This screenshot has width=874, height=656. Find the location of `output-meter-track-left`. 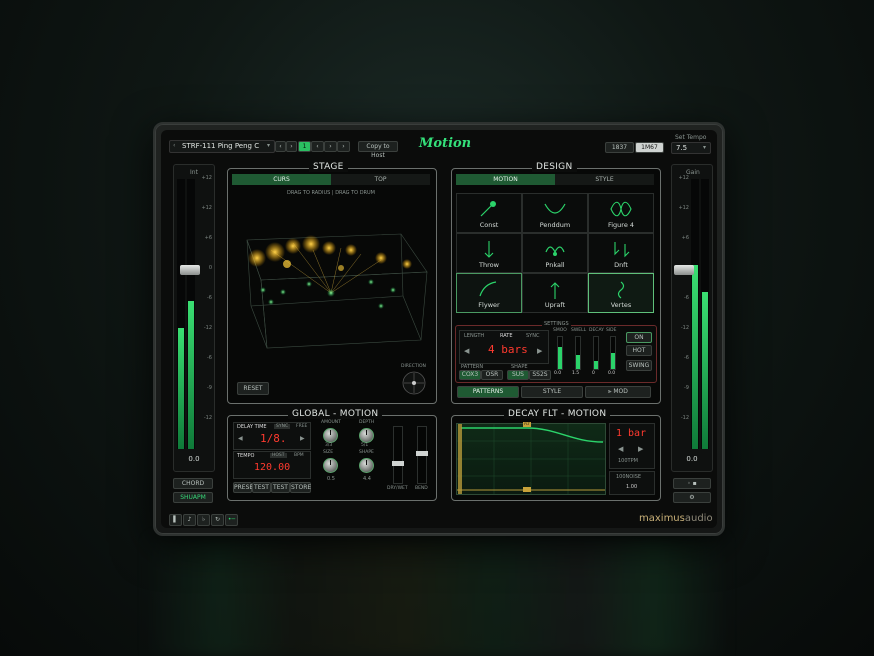

output-meter-track-left is located at coordinates (695, 314).